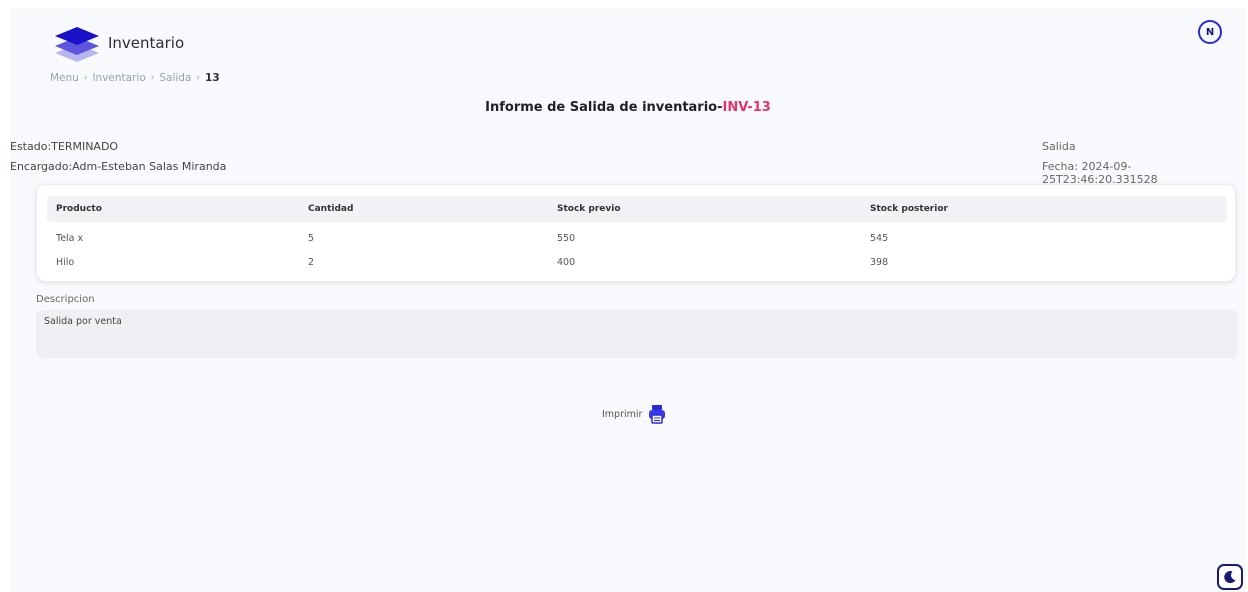 This screenshot has height=592, width=1248. I want to click on user-avatar: N, so click(1210, 32).